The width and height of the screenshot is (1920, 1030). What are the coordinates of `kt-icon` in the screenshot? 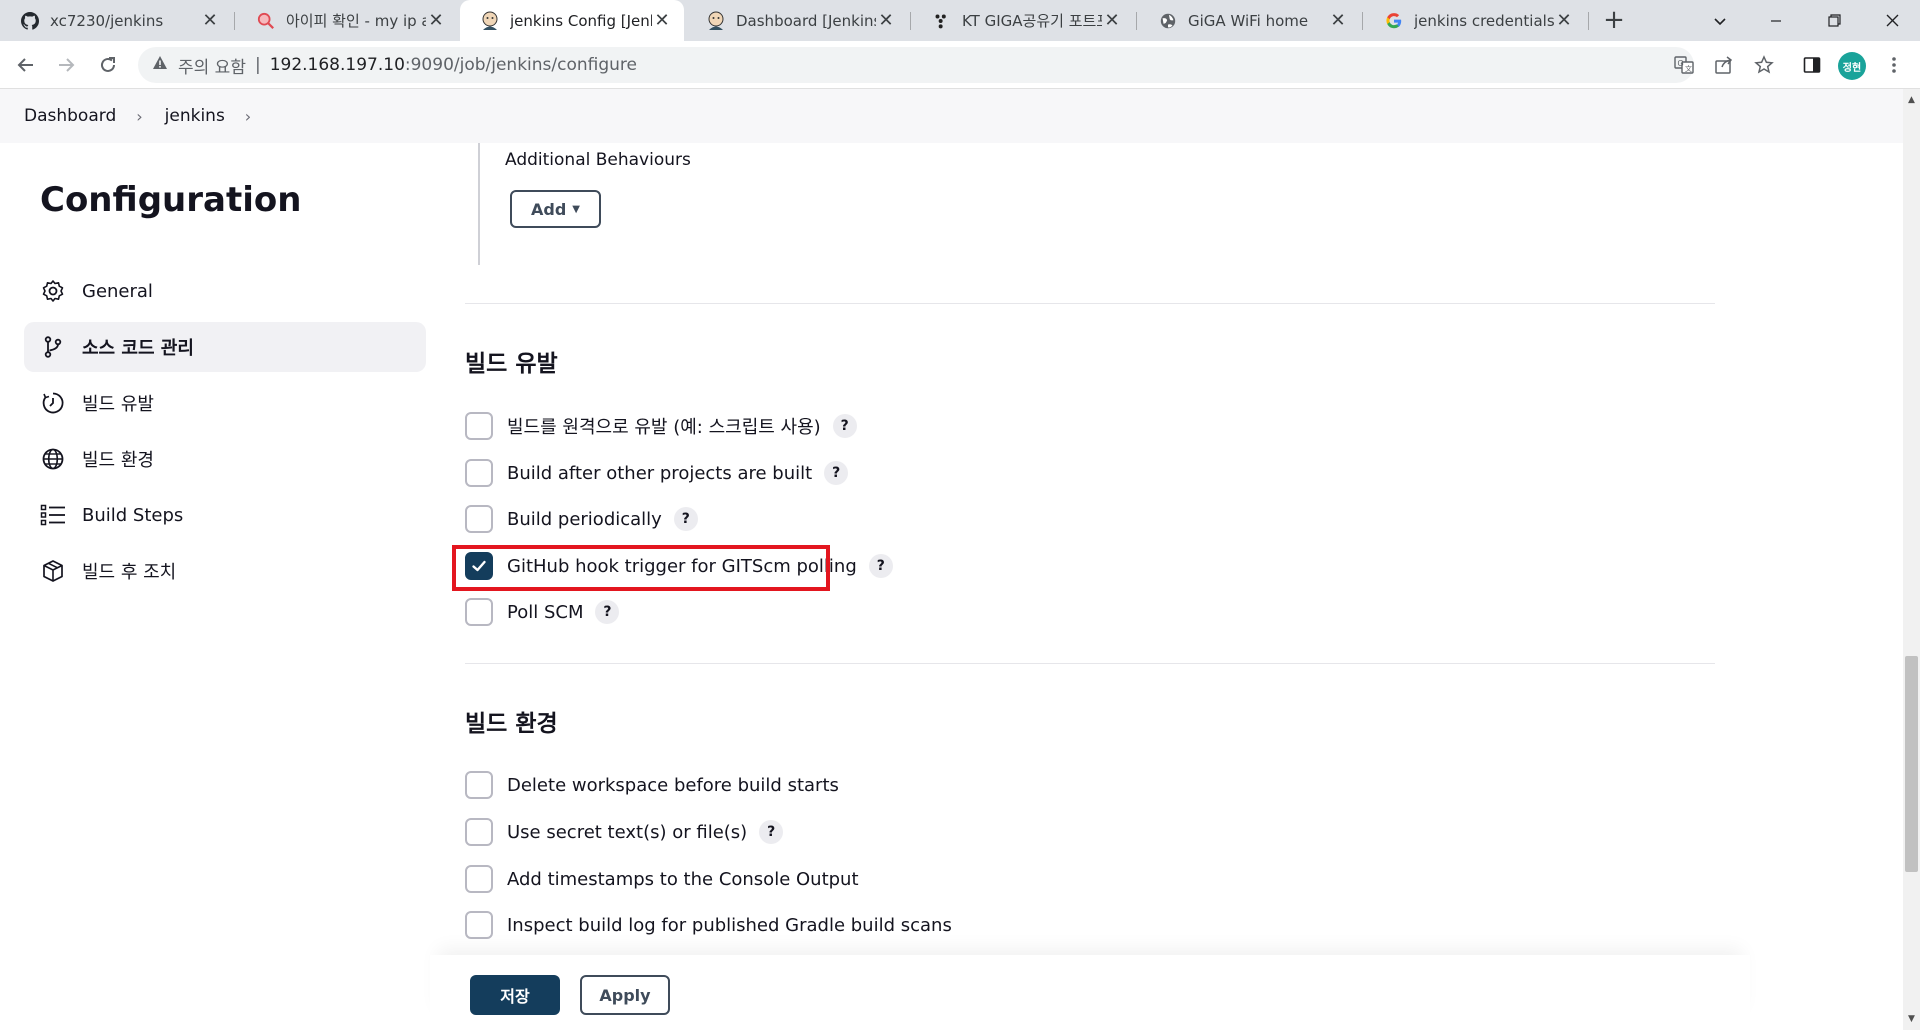 It's located at (942, 21).